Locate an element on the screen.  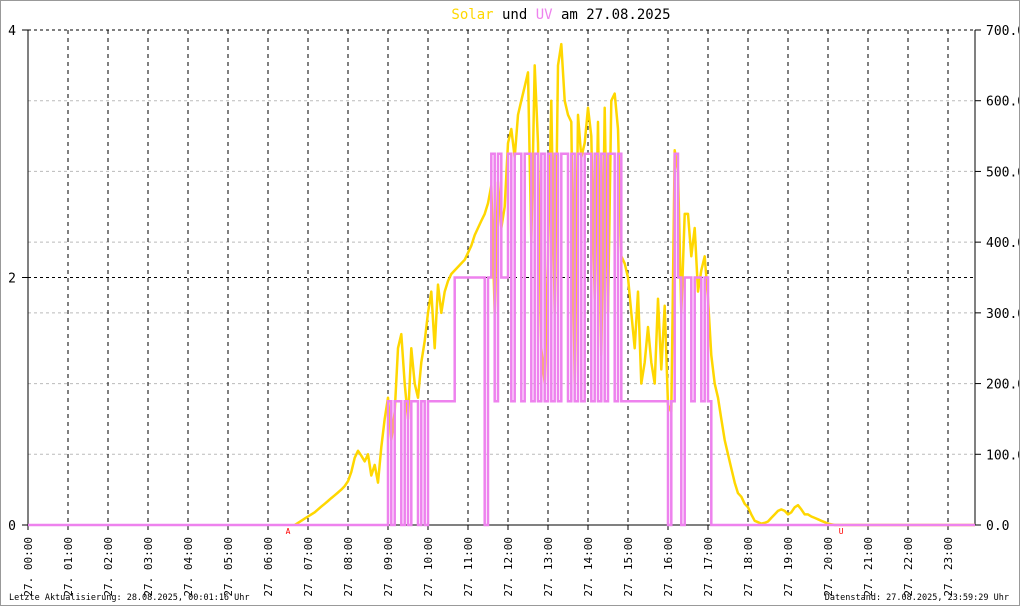
chart-title: Solar und UV am 27.08.2025 is located at coordinates (560, 15).